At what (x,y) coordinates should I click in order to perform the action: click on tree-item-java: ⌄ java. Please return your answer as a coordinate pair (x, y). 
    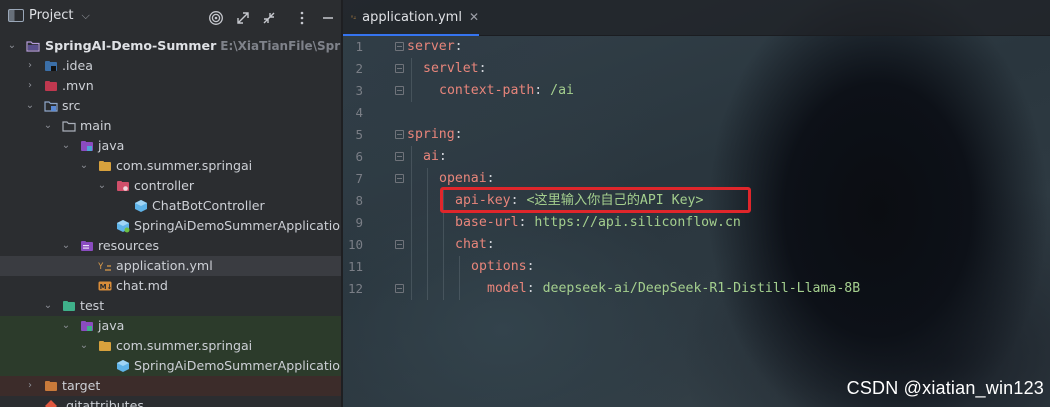
    Looking at the image, I should click on (170, 146).